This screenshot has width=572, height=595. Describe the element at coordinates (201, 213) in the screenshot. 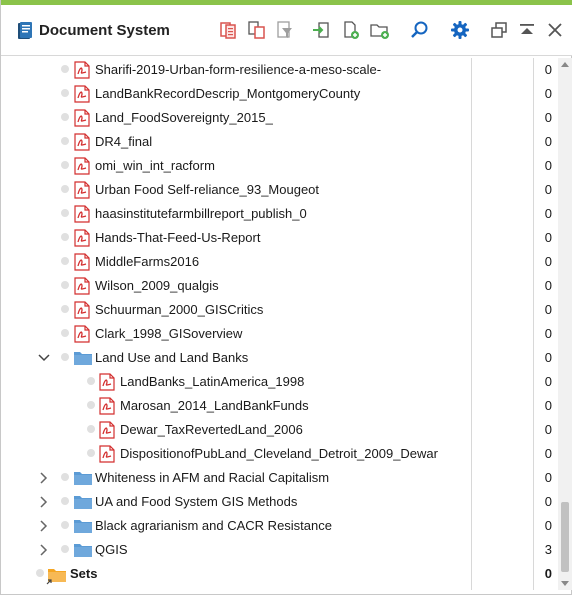

I see `row-label: haasinstitutefarmbillreport_publish_0` at that location.